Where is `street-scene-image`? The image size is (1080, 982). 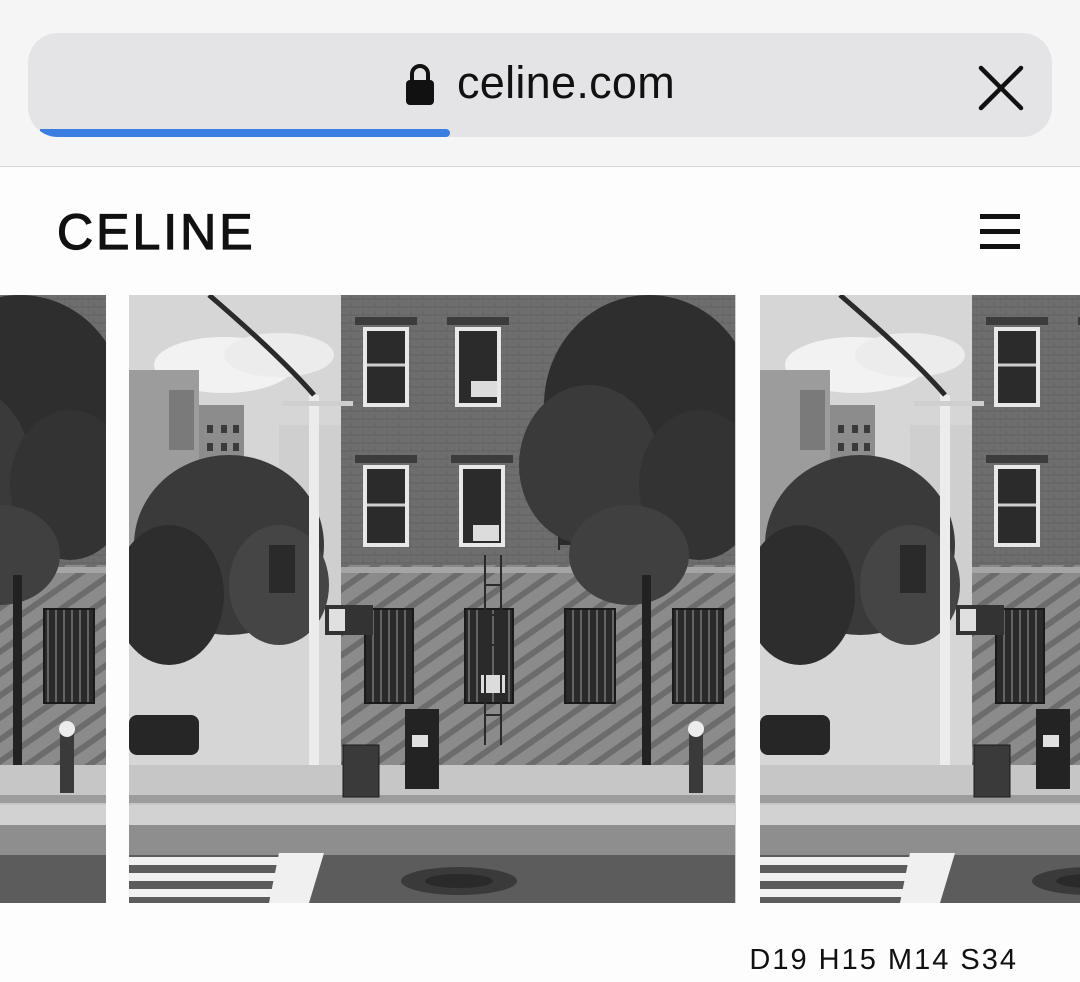 street-scene-image is located at coordinates (53, 599).